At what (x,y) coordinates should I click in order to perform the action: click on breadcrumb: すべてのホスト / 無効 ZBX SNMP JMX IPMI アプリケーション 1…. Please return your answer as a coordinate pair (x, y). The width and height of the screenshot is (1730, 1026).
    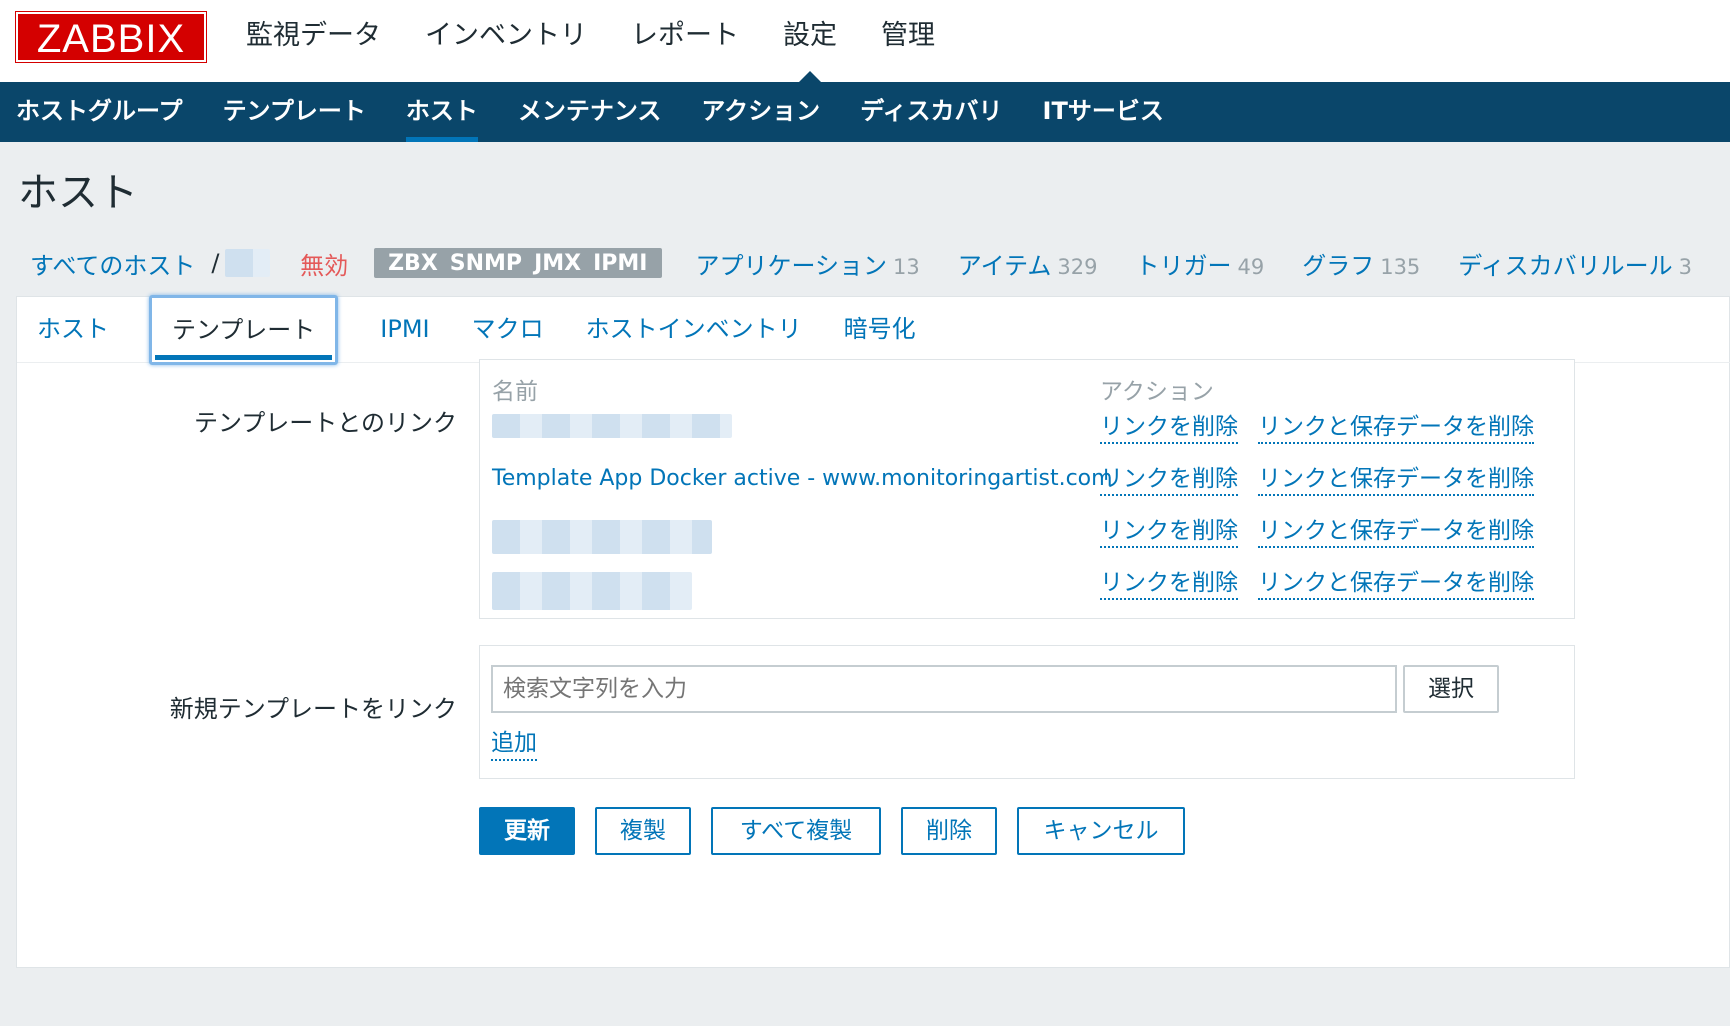
    Looking at the image, I should click on (865, 263).